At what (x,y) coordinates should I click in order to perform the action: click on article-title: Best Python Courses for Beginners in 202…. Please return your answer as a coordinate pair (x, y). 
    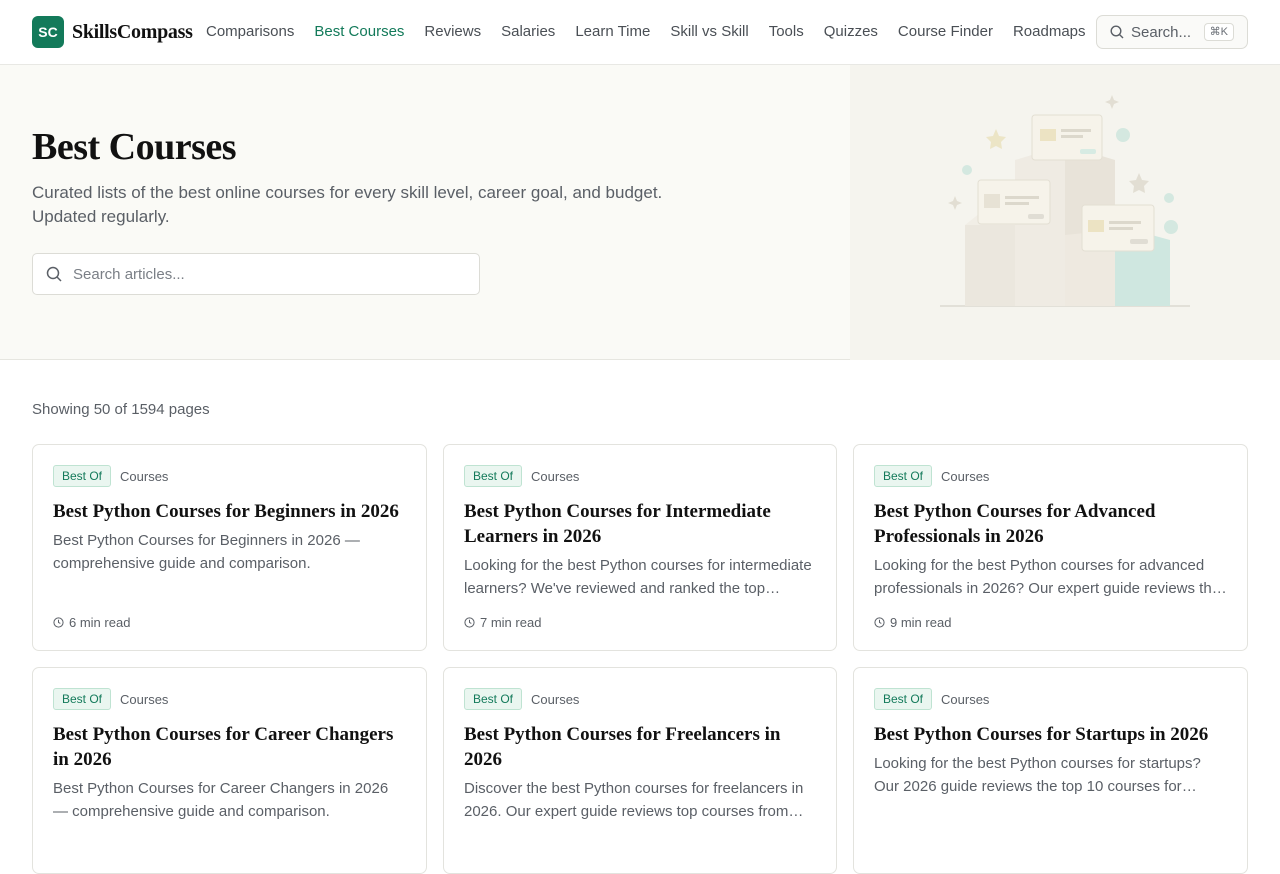
    Looking at the image, I should click on (229, 511).